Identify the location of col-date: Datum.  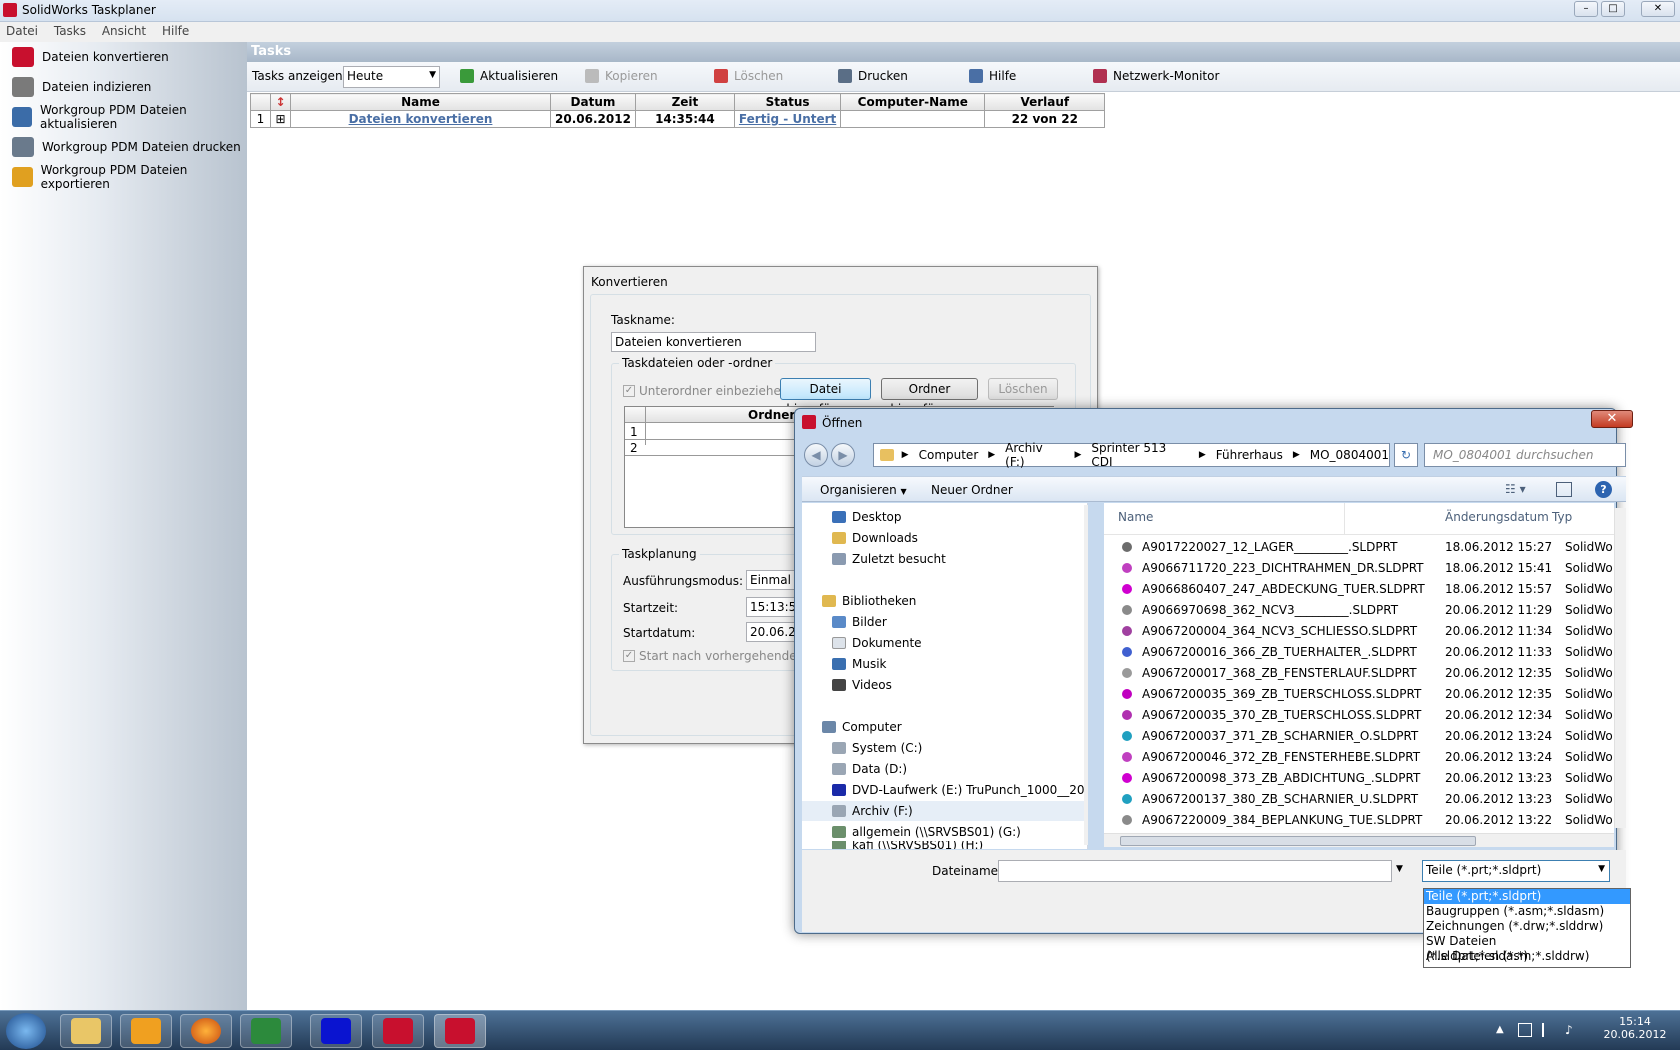
(593, 102).